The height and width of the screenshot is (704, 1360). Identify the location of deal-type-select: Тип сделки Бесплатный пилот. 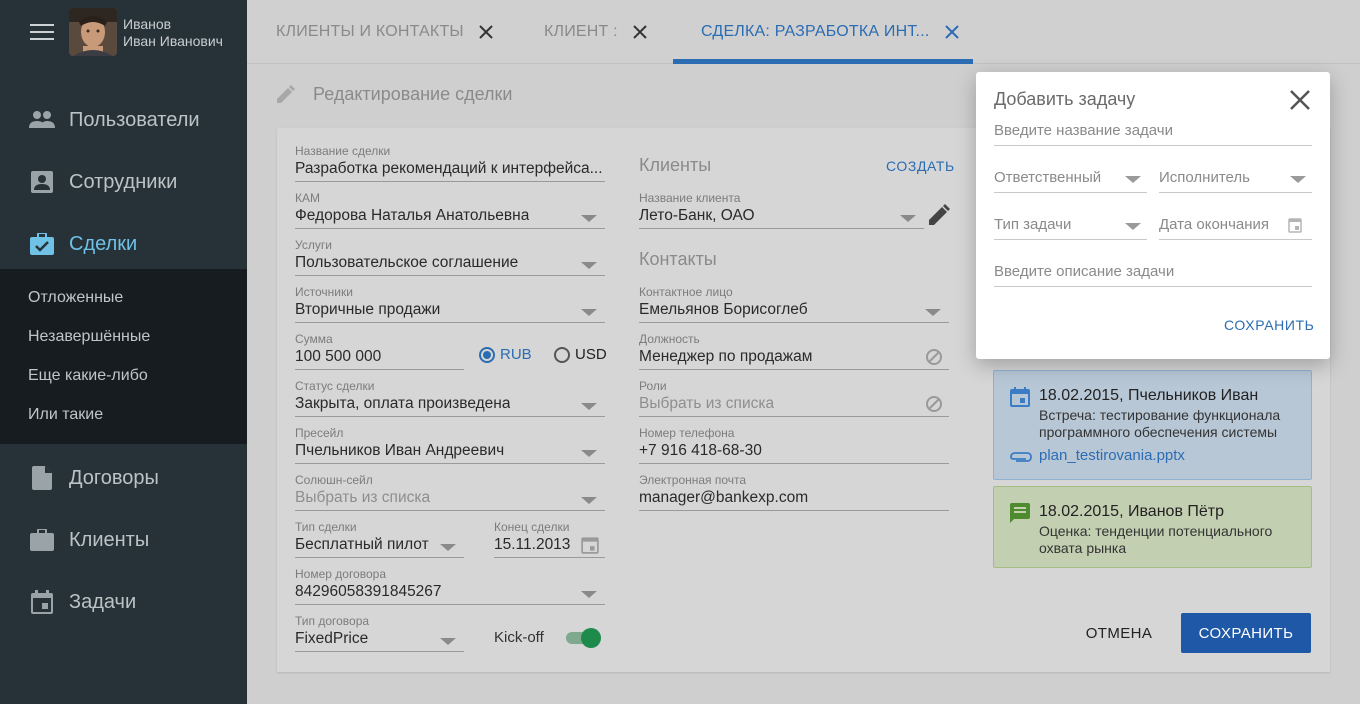
(379, 539).